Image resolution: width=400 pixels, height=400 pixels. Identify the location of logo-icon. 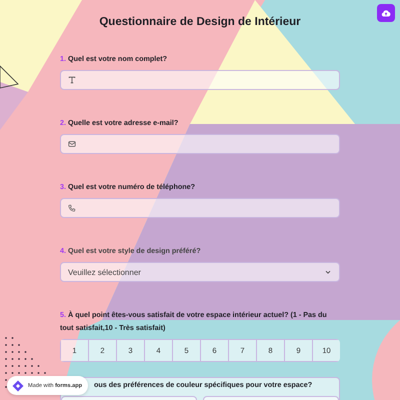
(18, 386).